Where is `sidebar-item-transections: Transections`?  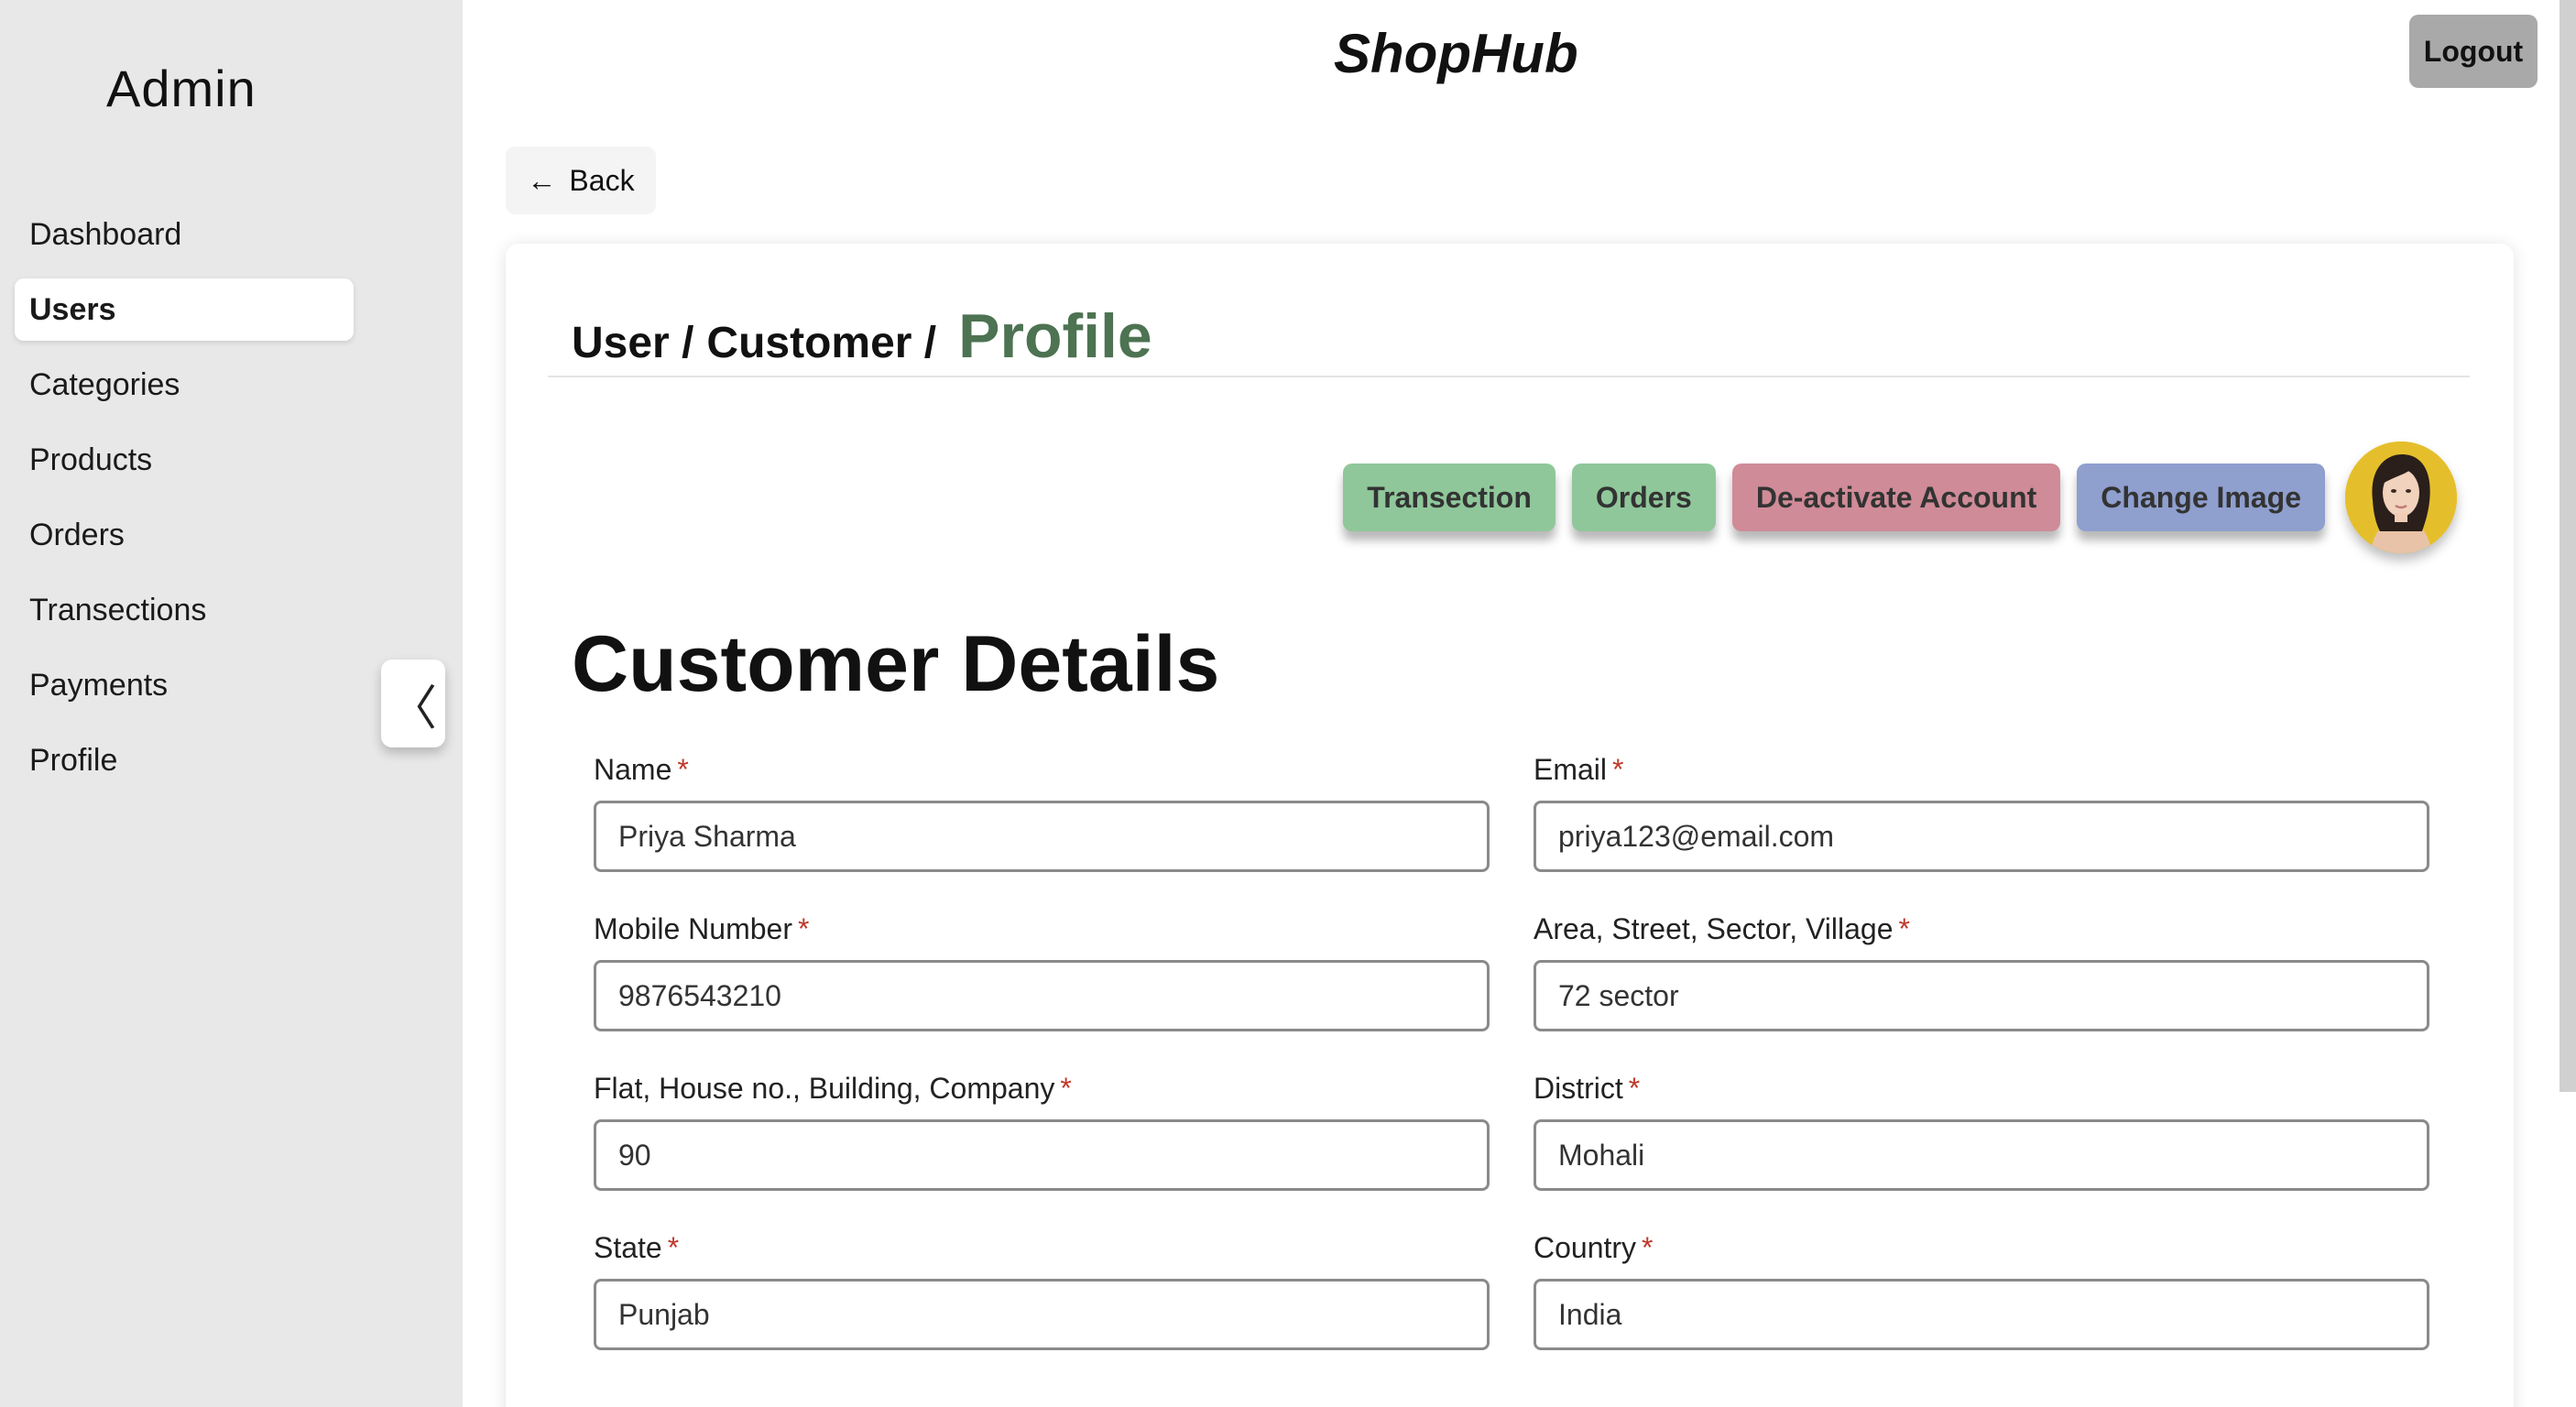 sidebar-item-transections: Transections is located at coordinates (185, 610).